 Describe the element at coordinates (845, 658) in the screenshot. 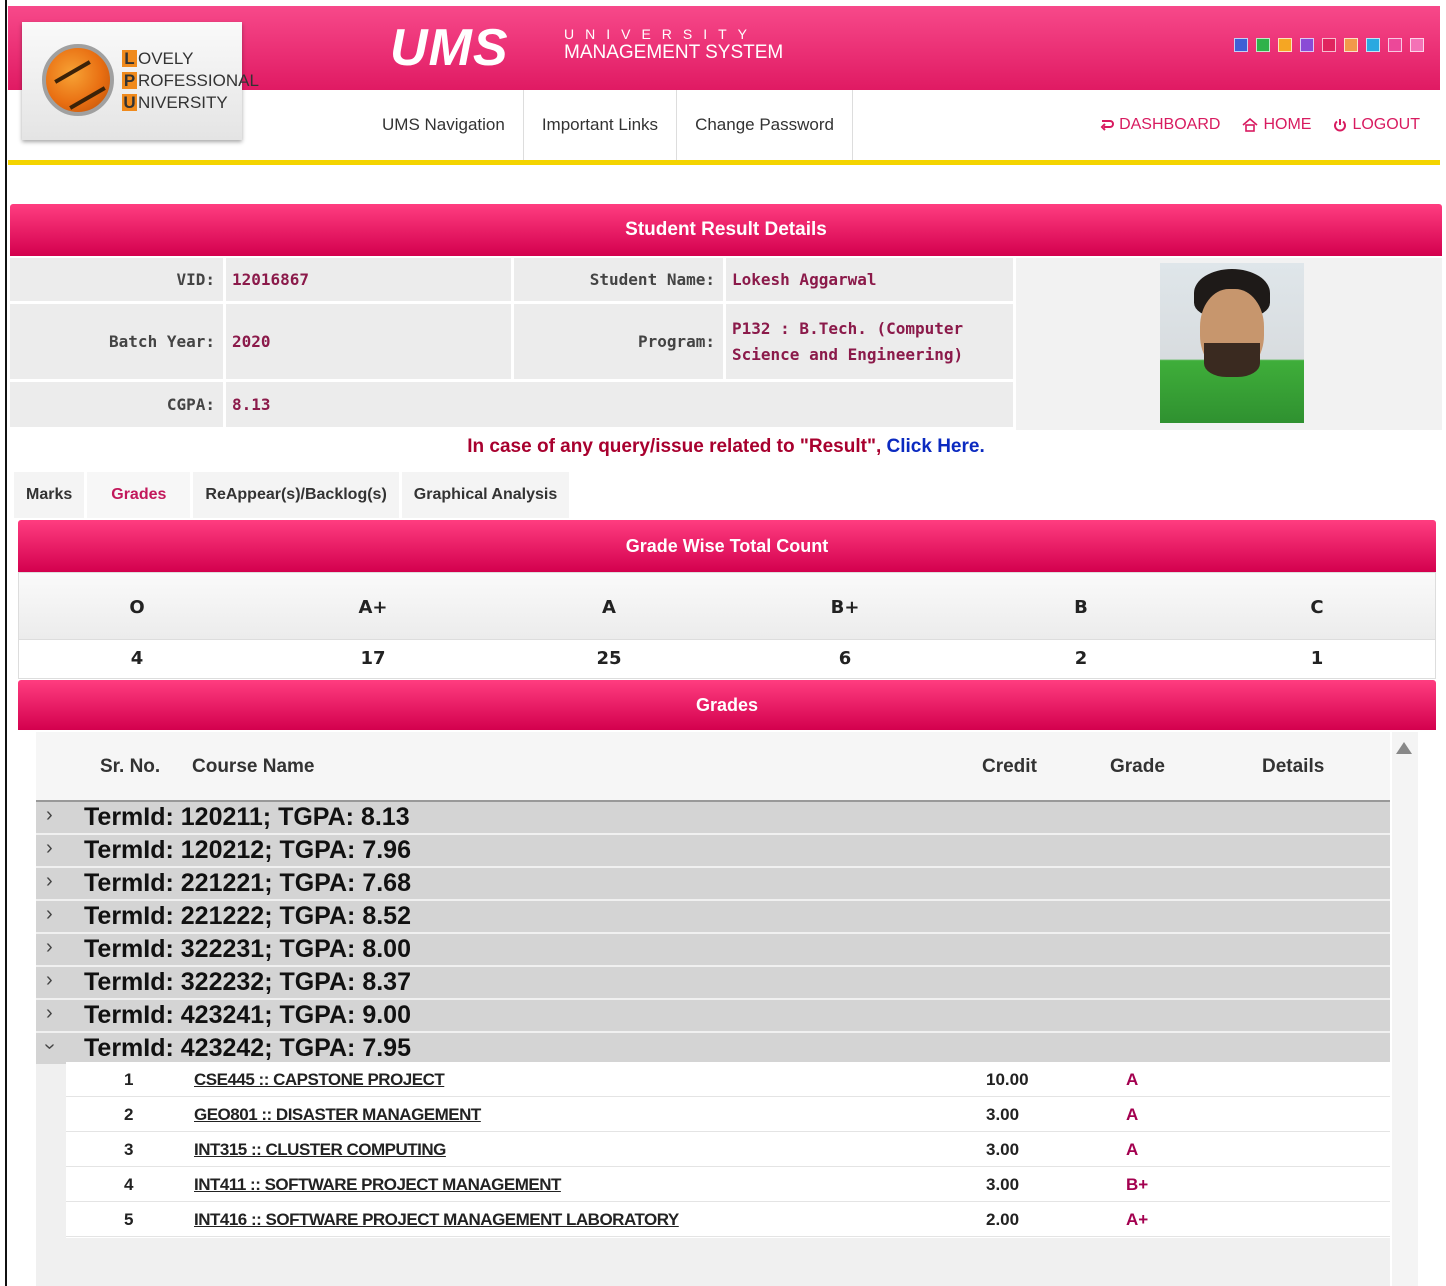

I see `grade-count: 6` at that location.